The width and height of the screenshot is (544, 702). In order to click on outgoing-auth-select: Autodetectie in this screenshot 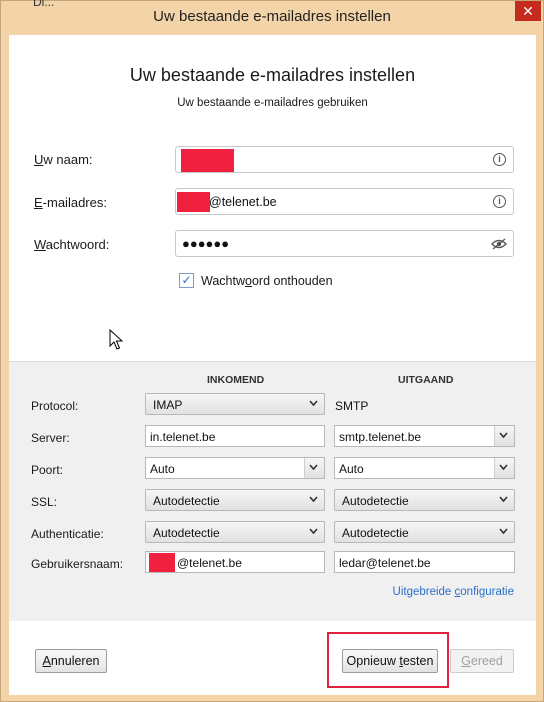, I will do `click(424, 532)`.